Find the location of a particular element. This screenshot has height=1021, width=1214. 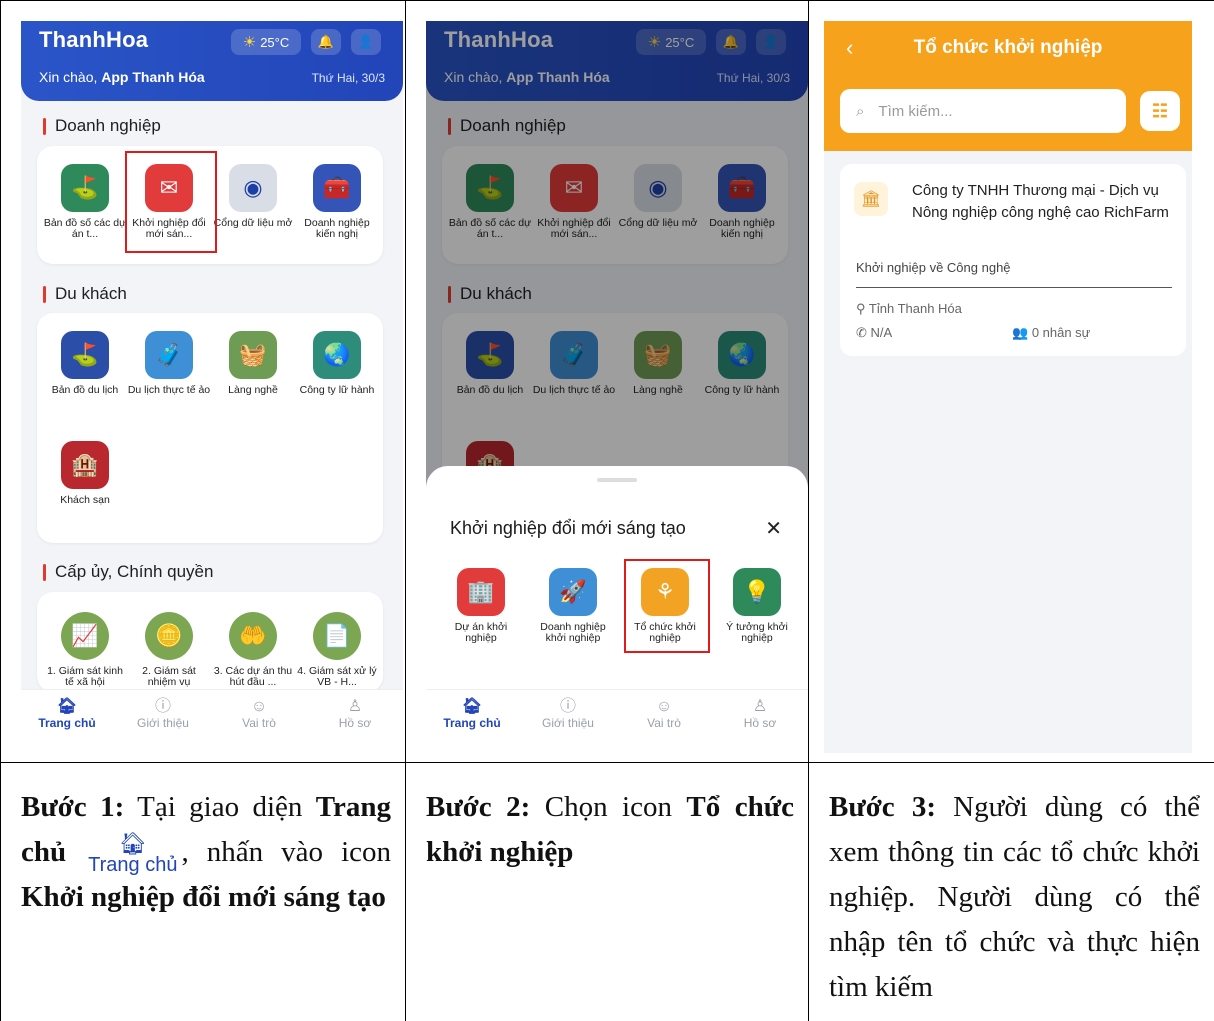

tile-task-monitor: 🪙 2. Giám sát nhiệm vụ is located at coordinates (169, 650).